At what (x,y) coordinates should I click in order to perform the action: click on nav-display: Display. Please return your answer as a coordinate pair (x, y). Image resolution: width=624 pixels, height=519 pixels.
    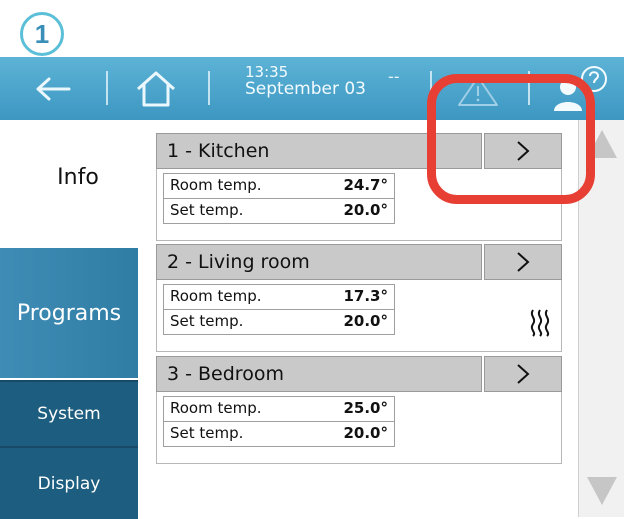
    Looking at the image, I should click on (69, 482).